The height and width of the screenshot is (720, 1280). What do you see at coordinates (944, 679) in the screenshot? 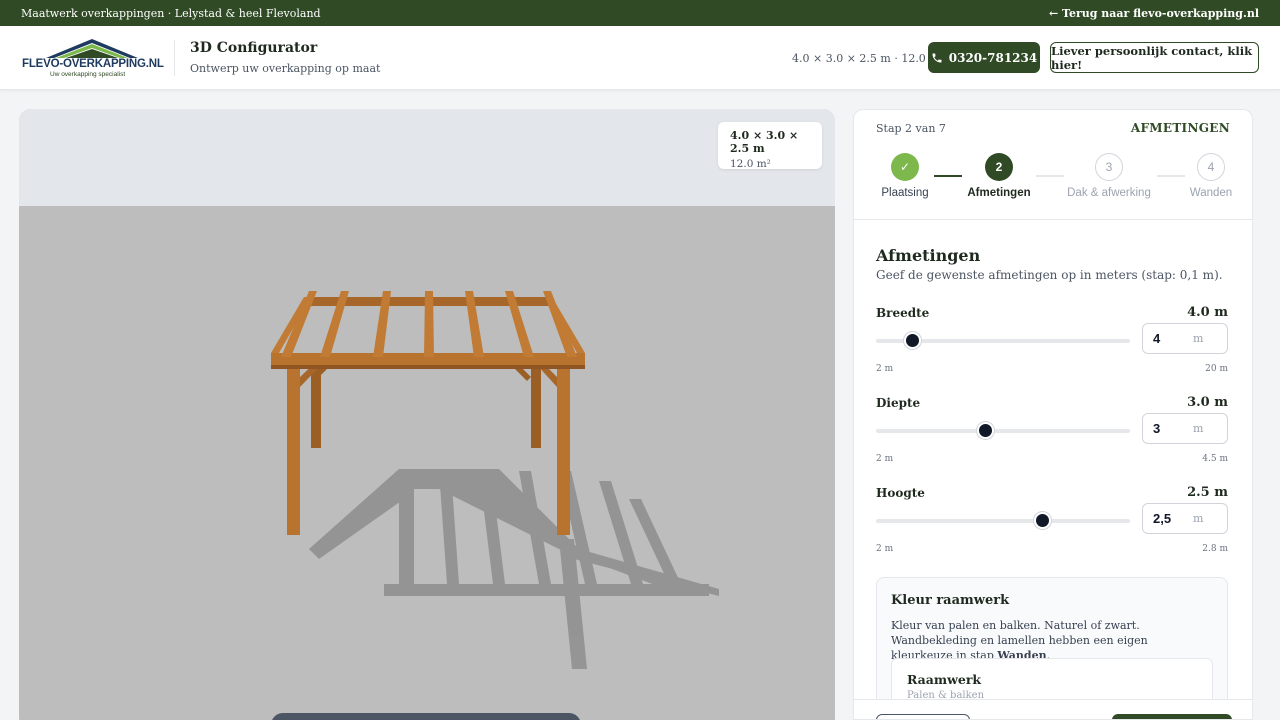
I see `frame-option-title: Raamwerk` at bounding box center [944, 679].